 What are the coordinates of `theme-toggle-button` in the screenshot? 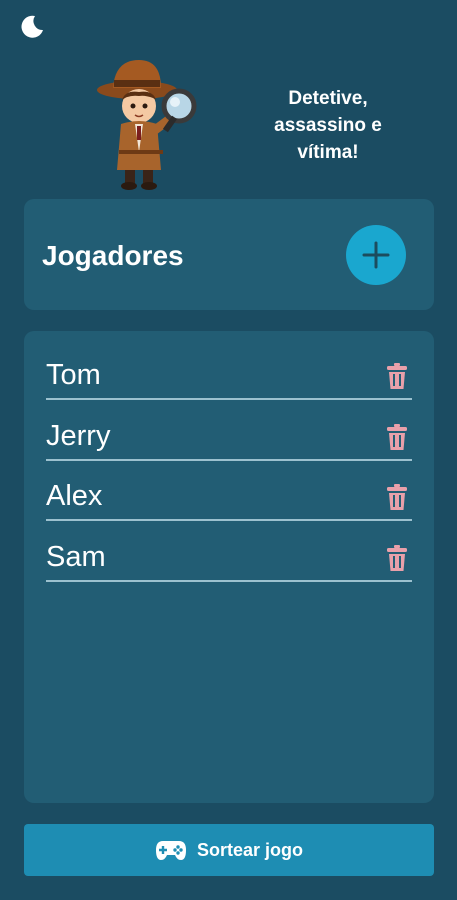 It's located at (32, 26).